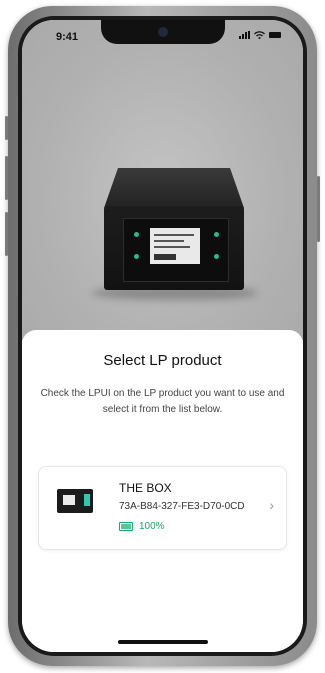 The image size is (325, 673). Describe the element at coordinates (174, 188) in the screenshot. I see `box-lid` at that location.